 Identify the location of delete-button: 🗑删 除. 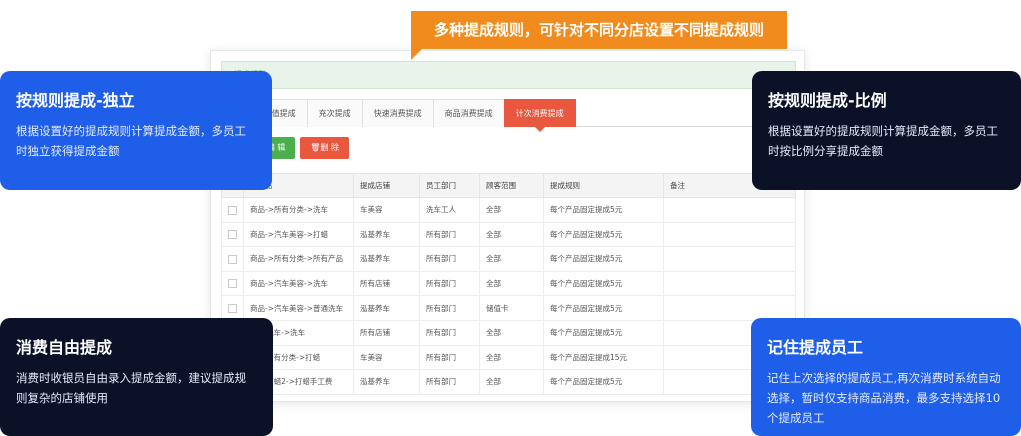
(324, 148).